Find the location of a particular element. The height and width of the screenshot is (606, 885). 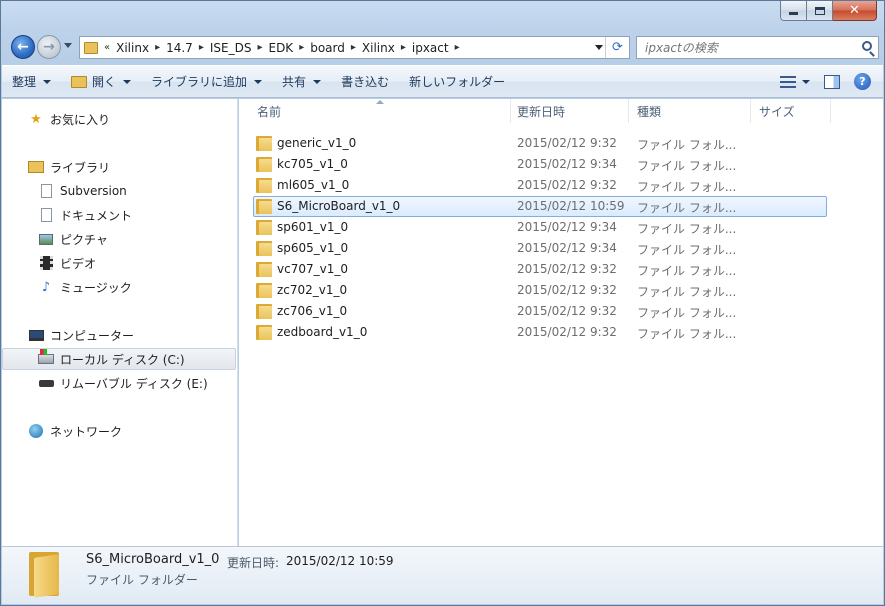

share-button: 共有 is located at coordinates (301, 82).